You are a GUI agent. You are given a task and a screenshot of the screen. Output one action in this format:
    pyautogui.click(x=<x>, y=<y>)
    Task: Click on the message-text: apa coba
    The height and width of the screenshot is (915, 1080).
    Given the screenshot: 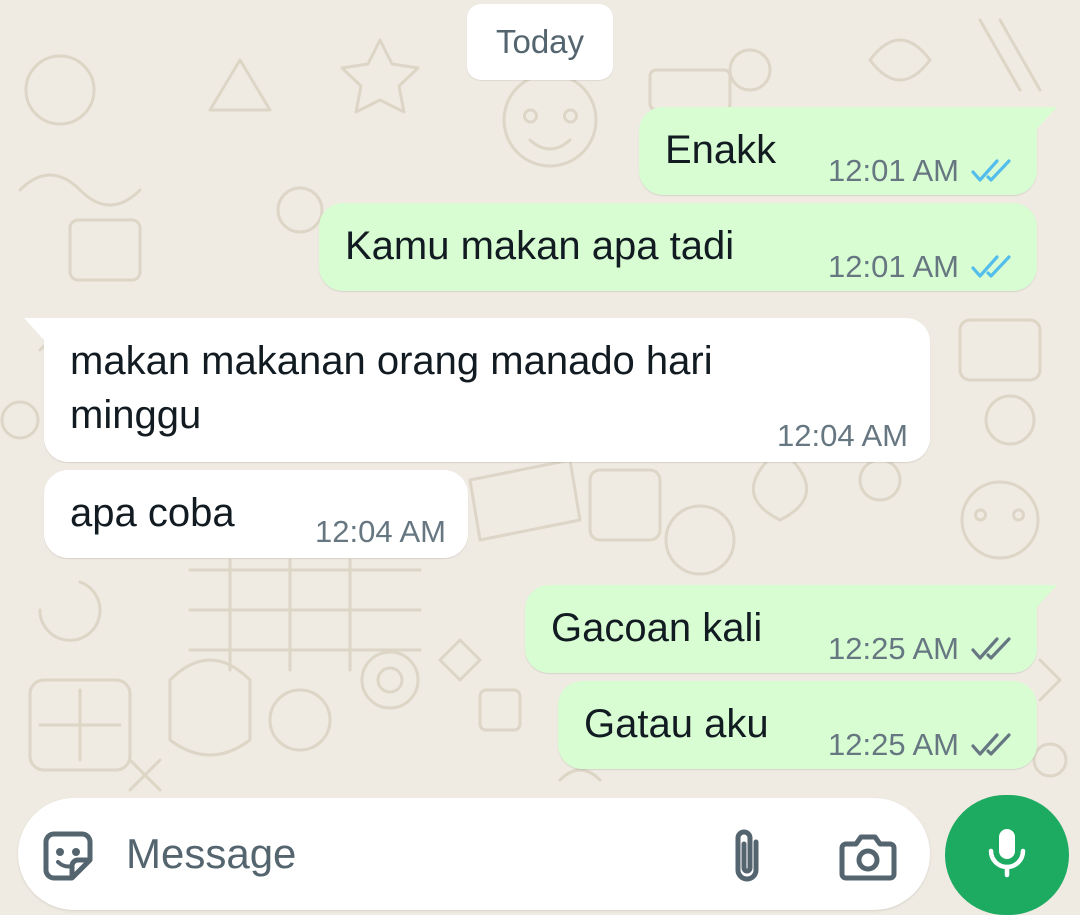 What is the action you would take?
    pyautogui.click(x=152, y=513)
    